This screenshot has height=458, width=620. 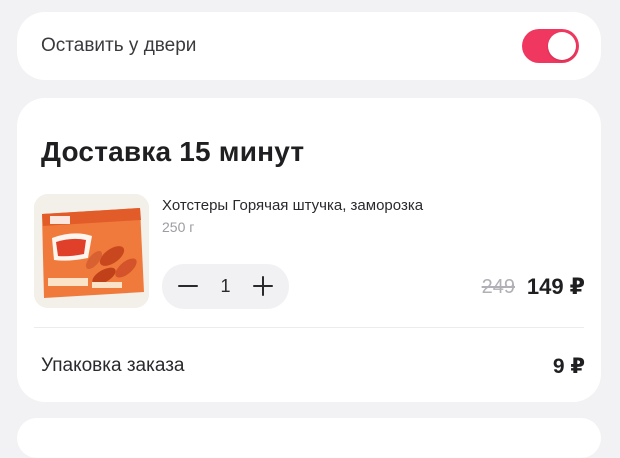 What do you see at coordinates (119, 45) in the screenshot?
I see `leave-at-door-label: Оставить у двери` at bounding box center [119, 45].